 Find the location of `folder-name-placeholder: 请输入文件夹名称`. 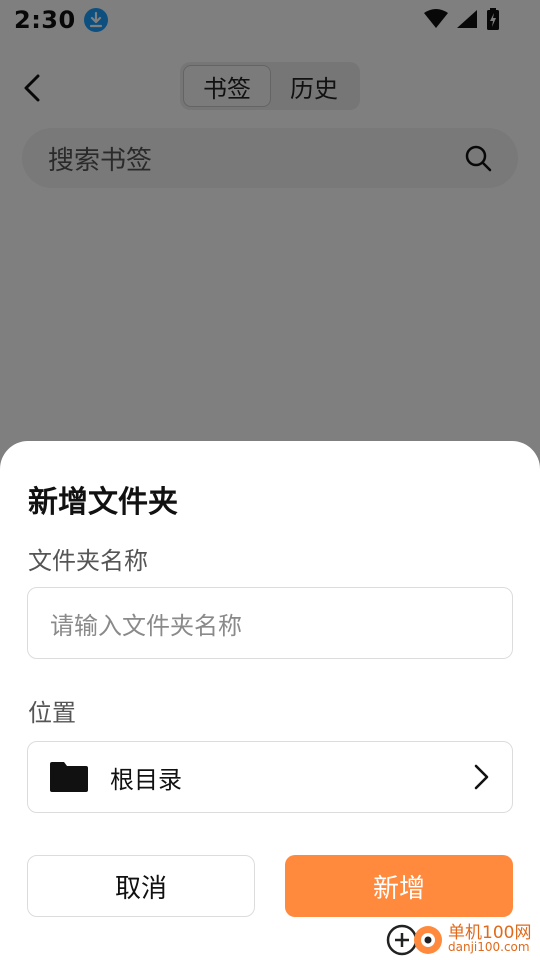

folder-name-placeholder: 请输入文件夹名称 is located at coordinates (146, 625).